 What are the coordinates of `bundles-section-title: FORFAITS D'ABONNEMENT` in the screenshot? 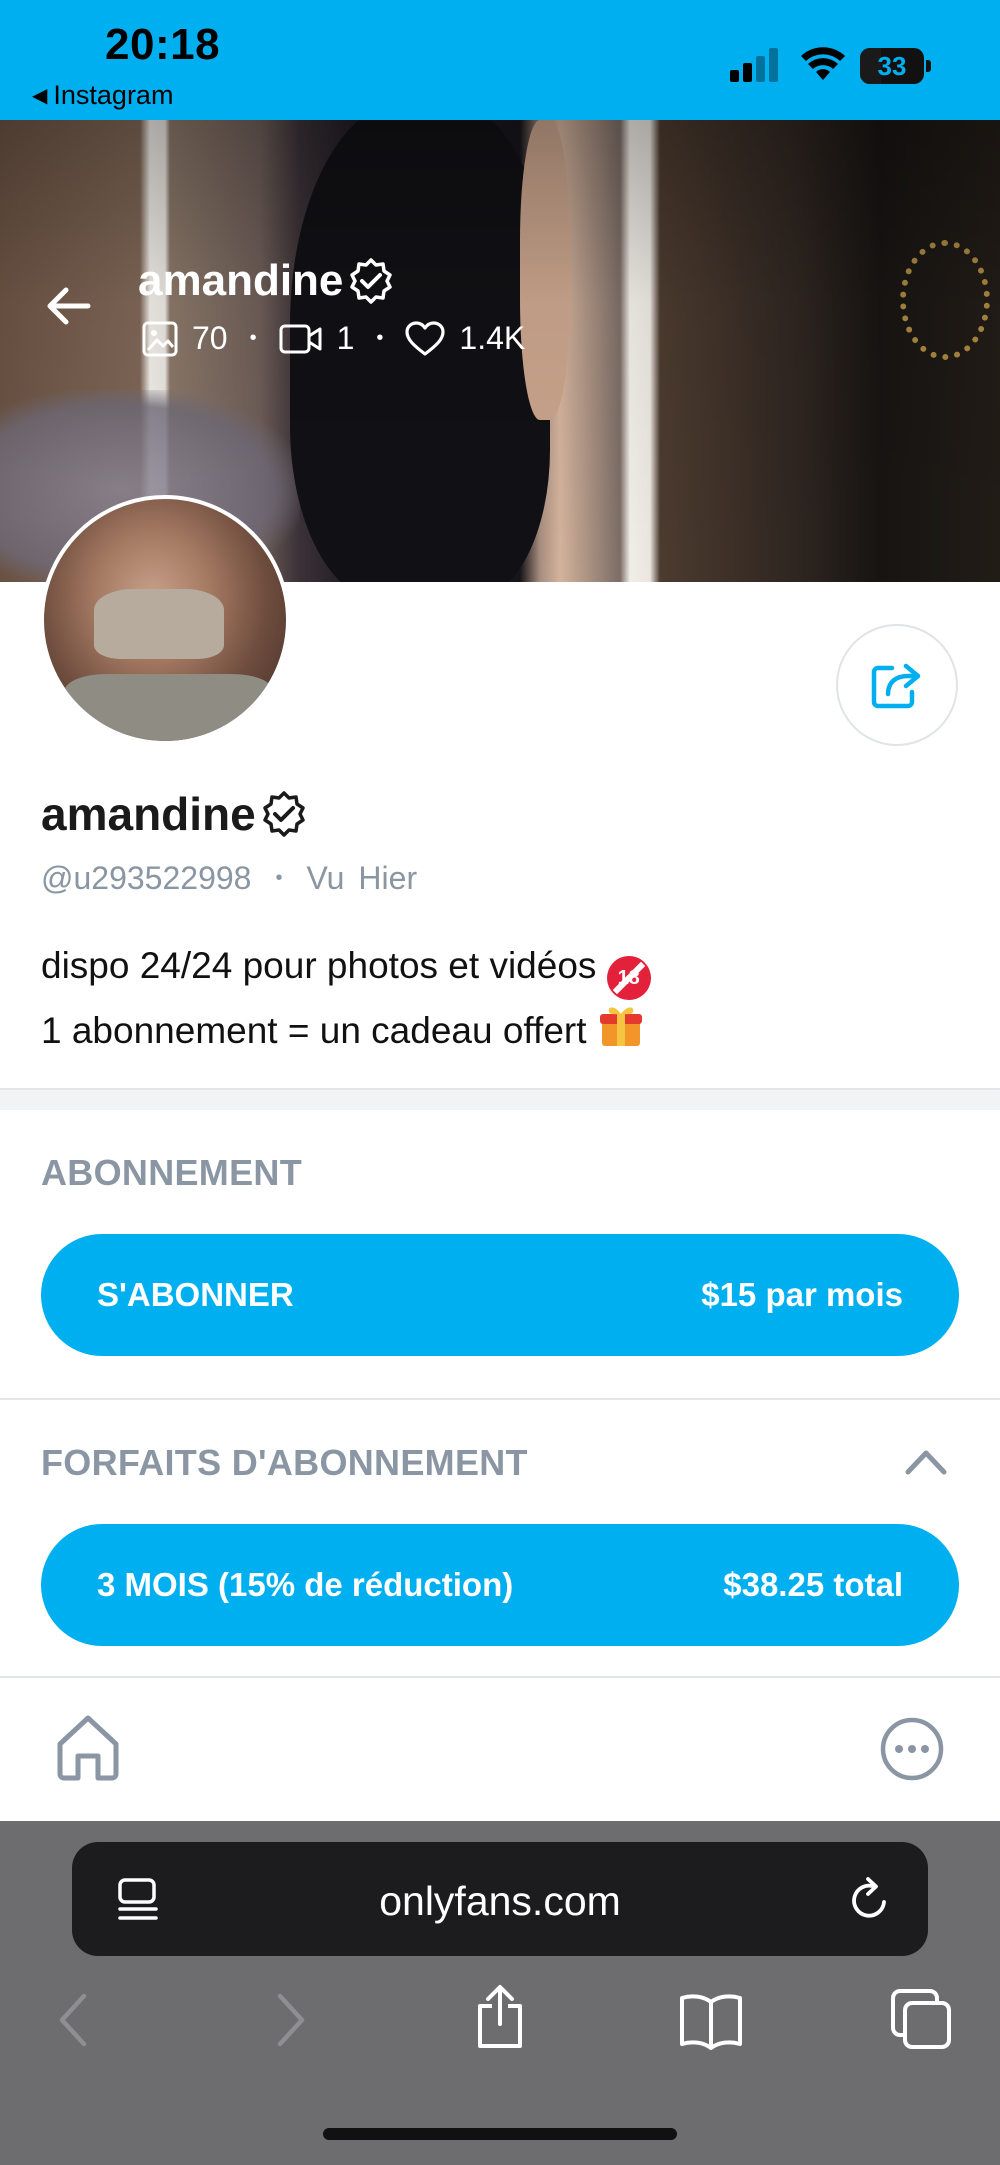 It's located at (284, 1462).